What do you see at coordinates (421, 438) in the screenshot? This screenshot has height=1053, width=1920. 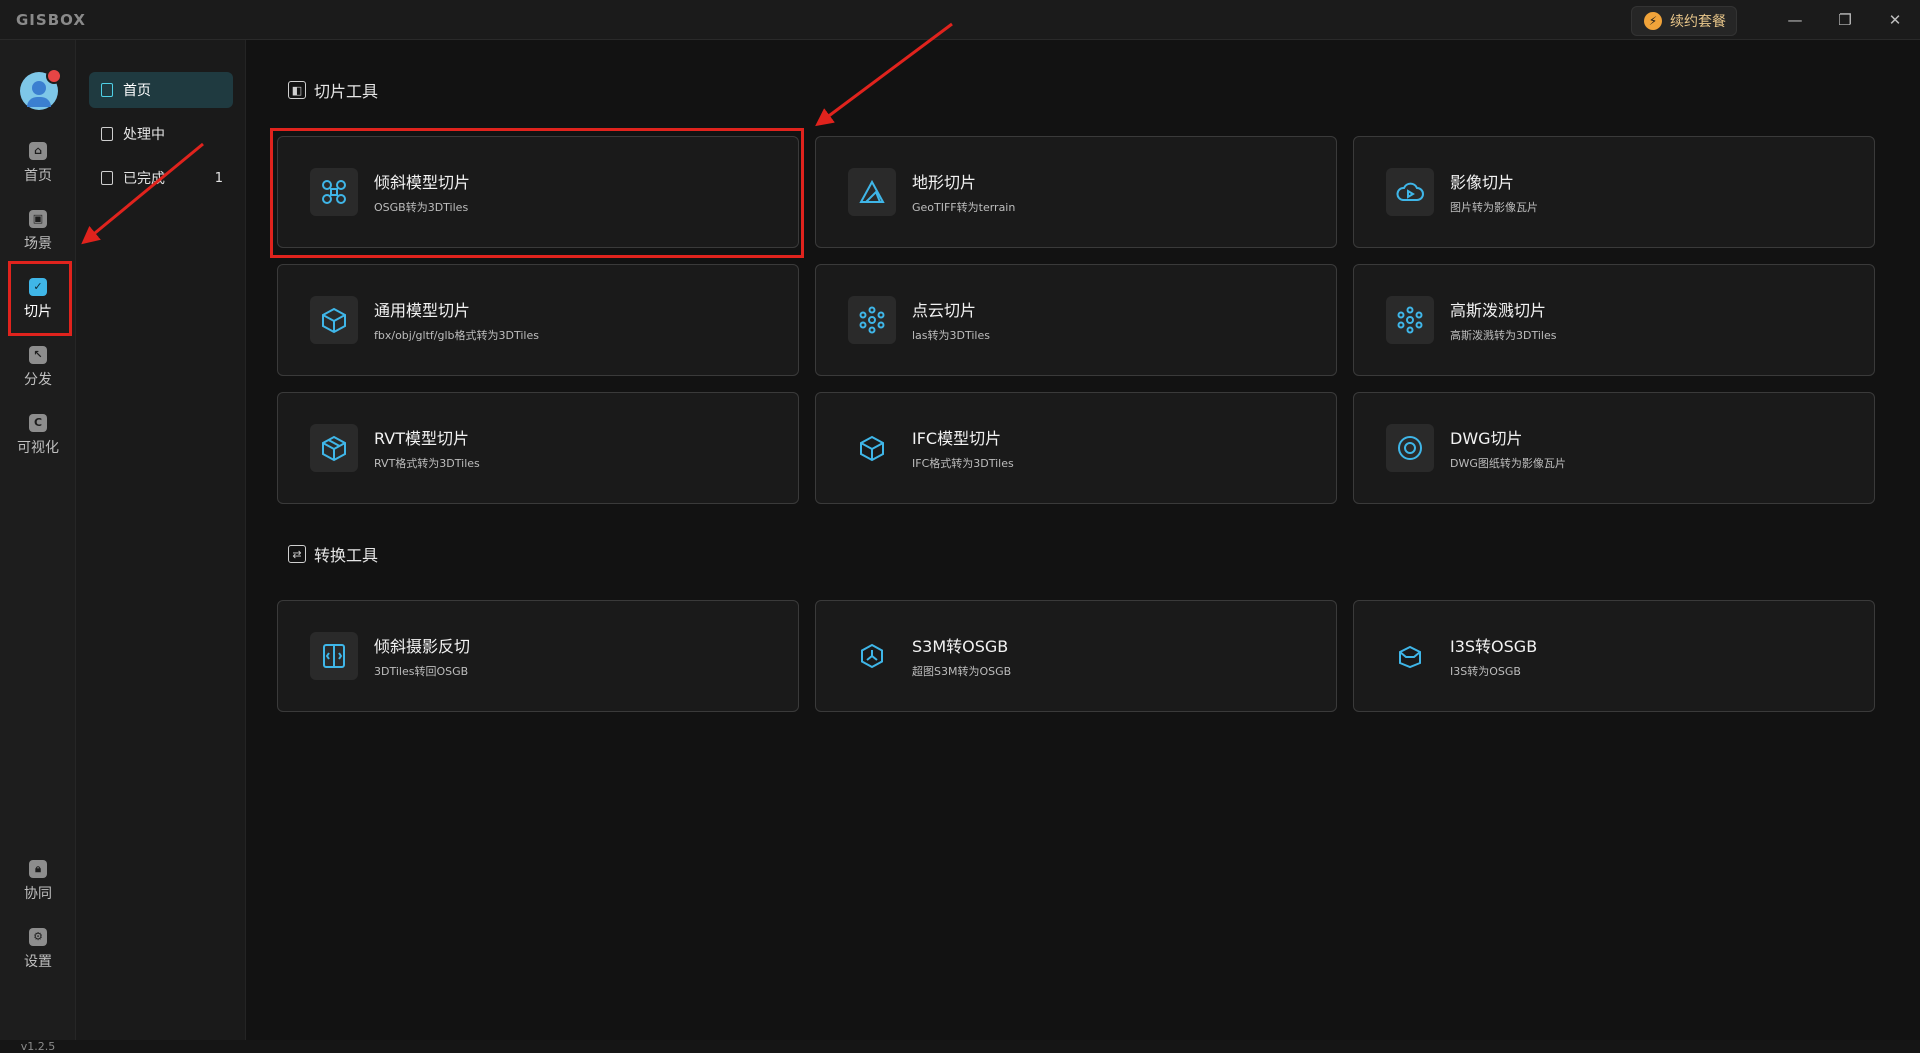 I see `tool-title: RVT模型切片` at bounding box center [421, 438].